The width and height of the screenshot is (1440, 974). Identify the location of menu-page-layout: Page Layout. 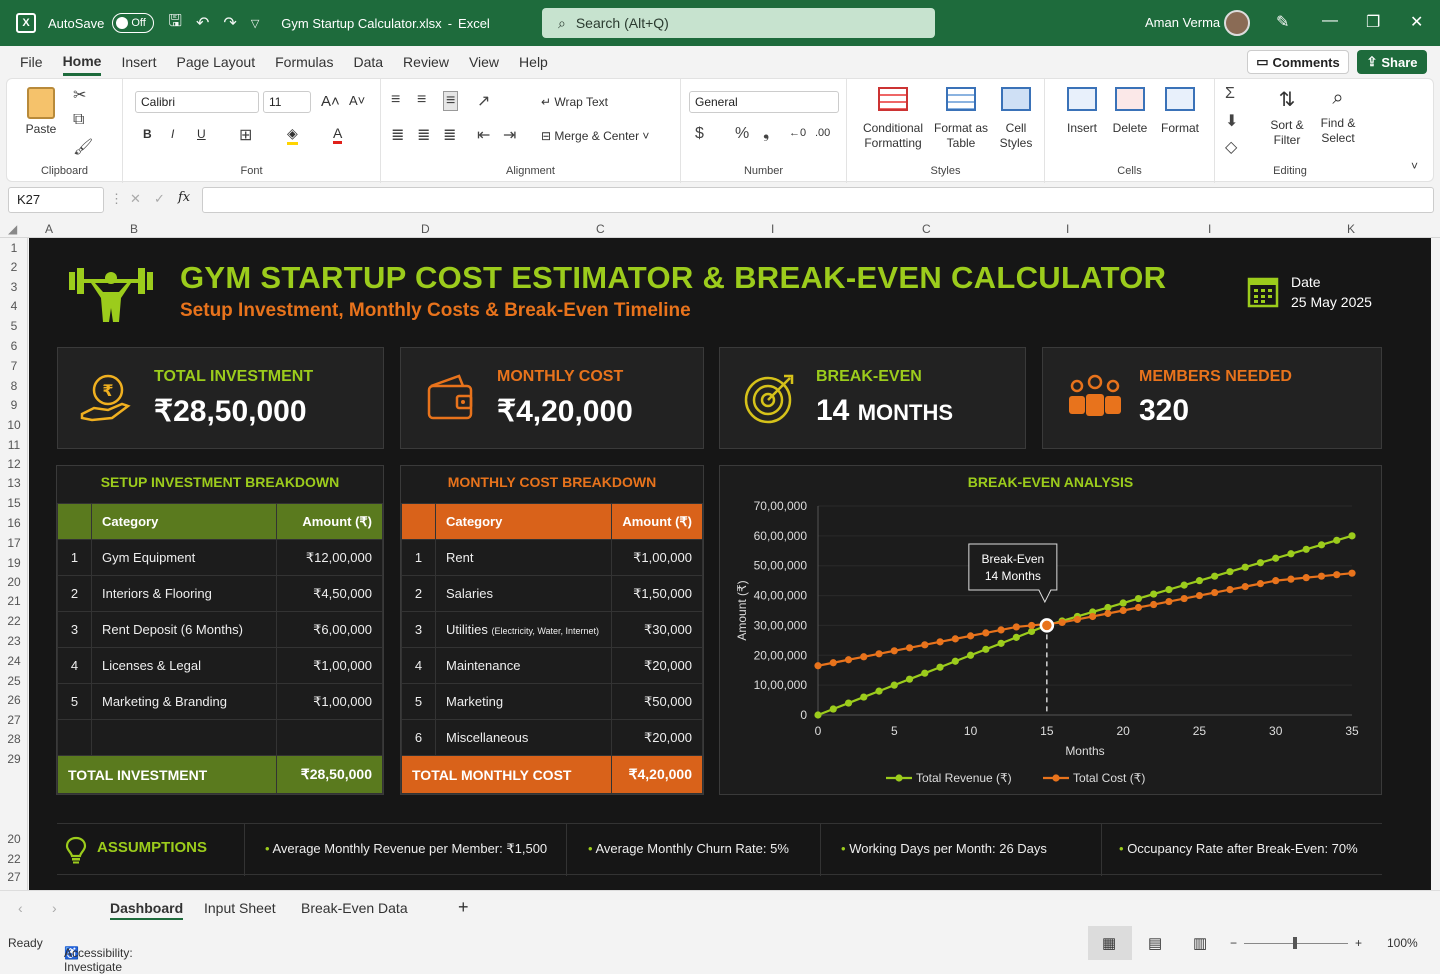
(215, 62).